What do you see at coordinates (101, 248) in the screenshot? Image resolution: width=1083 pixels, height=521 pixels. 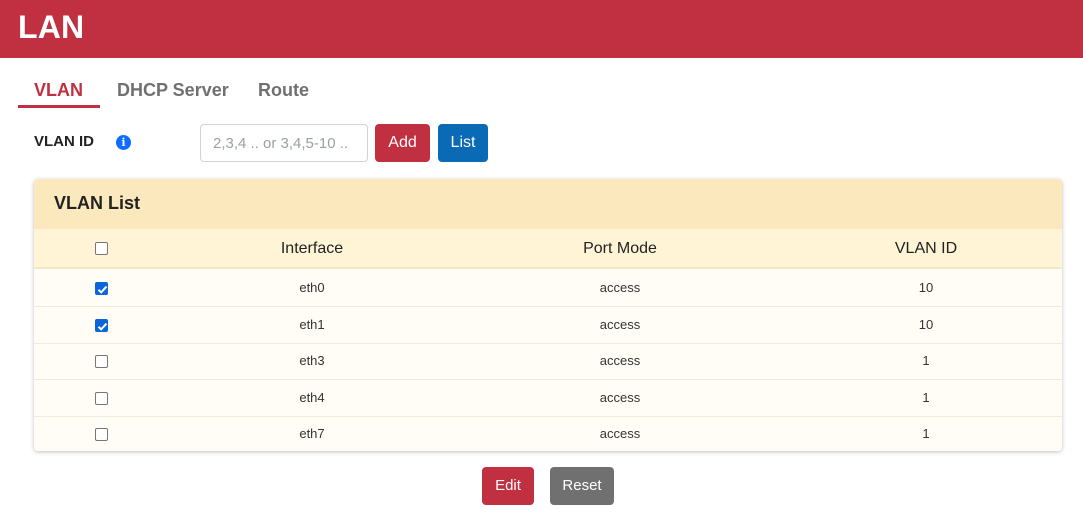 I see `select-all-checkbox` at bounding box center [101, 248].